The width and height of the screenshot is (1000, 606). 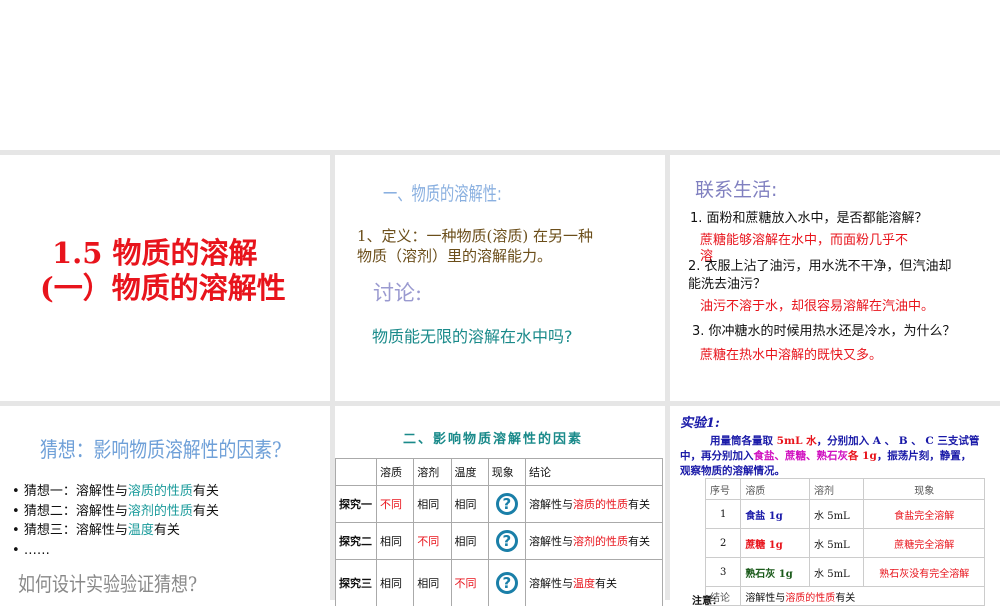 I want to click on slide-heading: 联系生活:, so click(x=736, y=188).